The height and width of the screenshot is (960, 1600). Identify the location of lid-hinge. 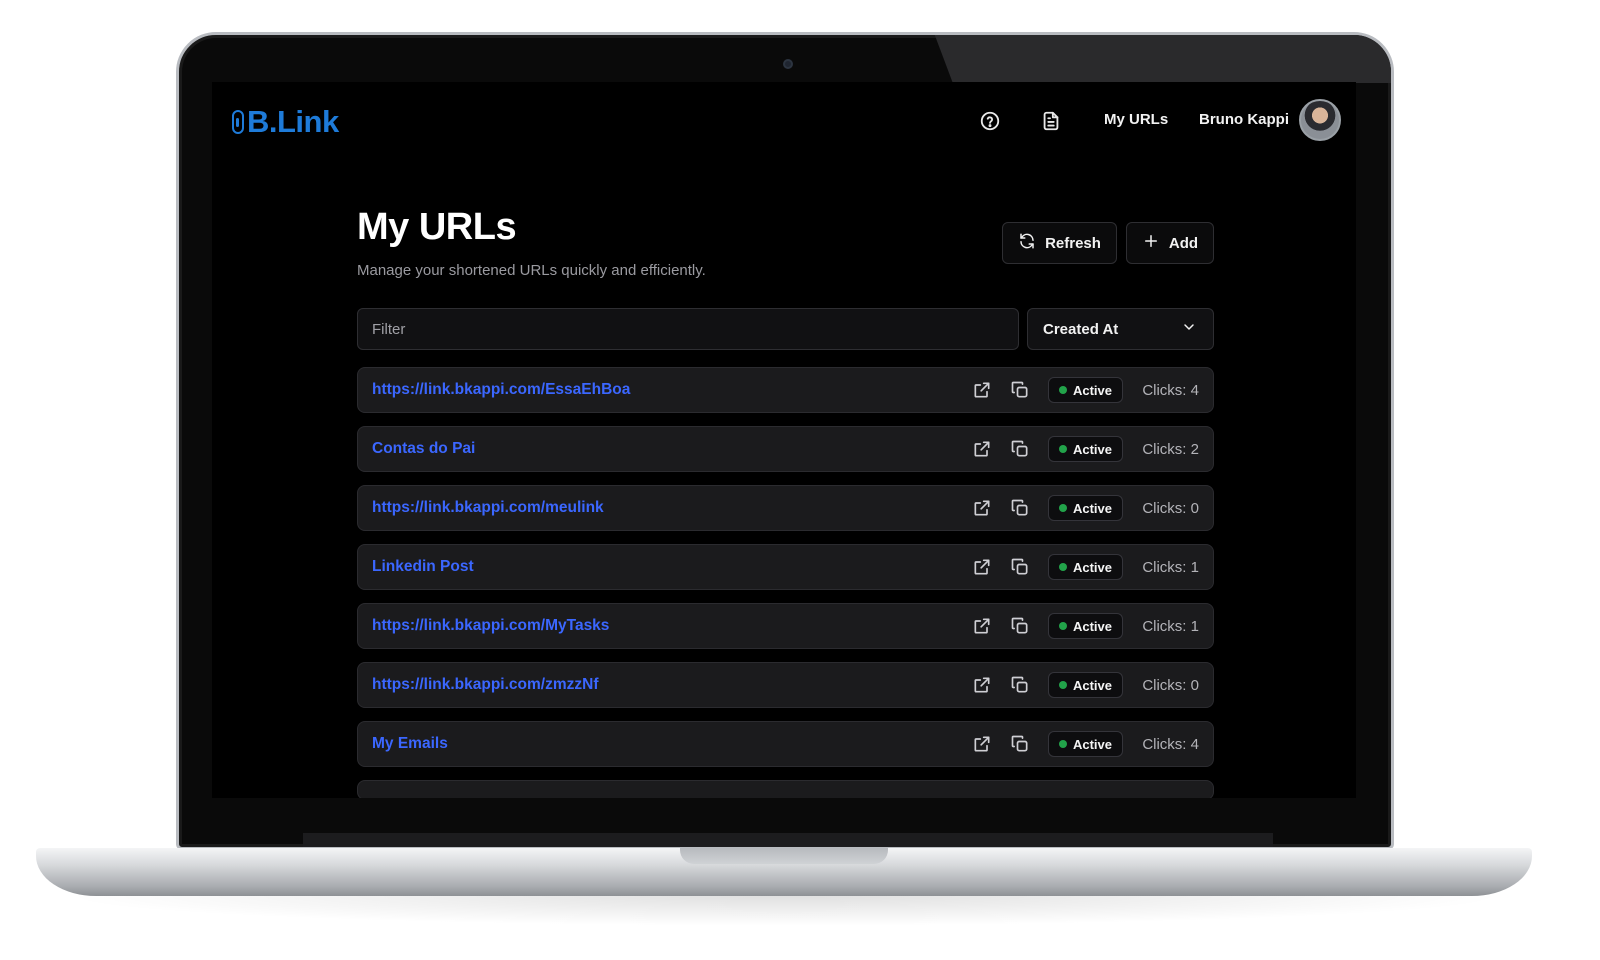
(788, 840).